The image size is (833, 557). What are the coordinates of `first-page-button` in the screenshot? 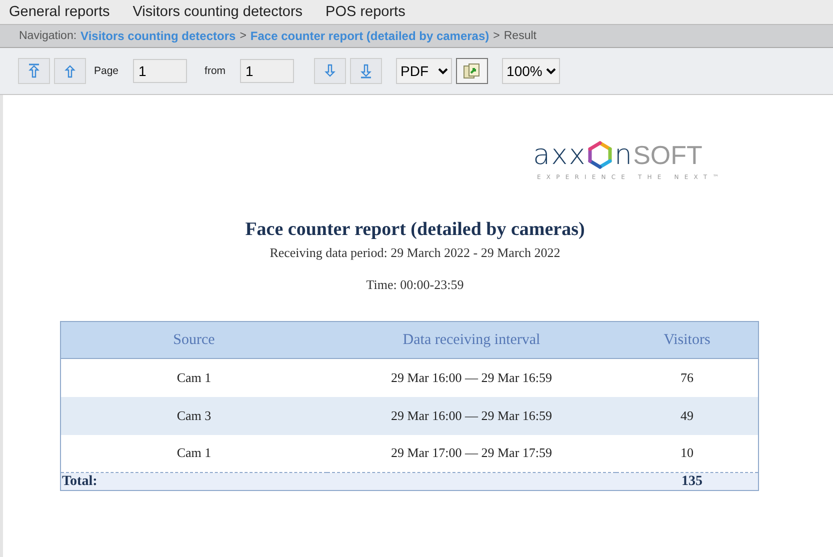 It's located at (34, 71).